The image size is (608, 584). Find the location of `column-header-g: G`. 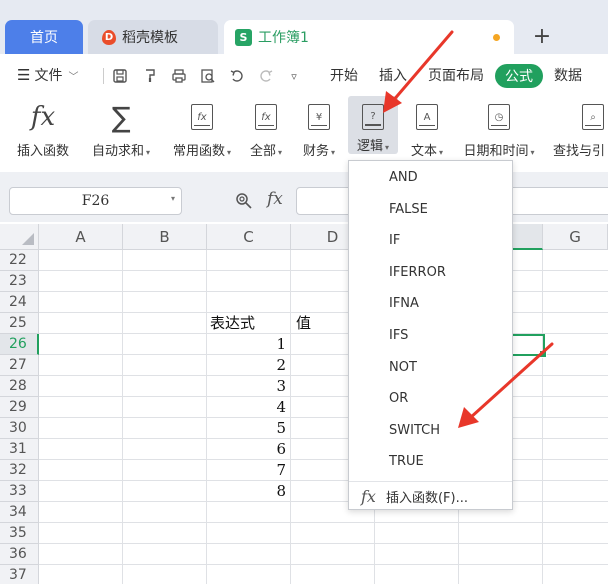

column-header-g: G is located at coordinates (575, 237).